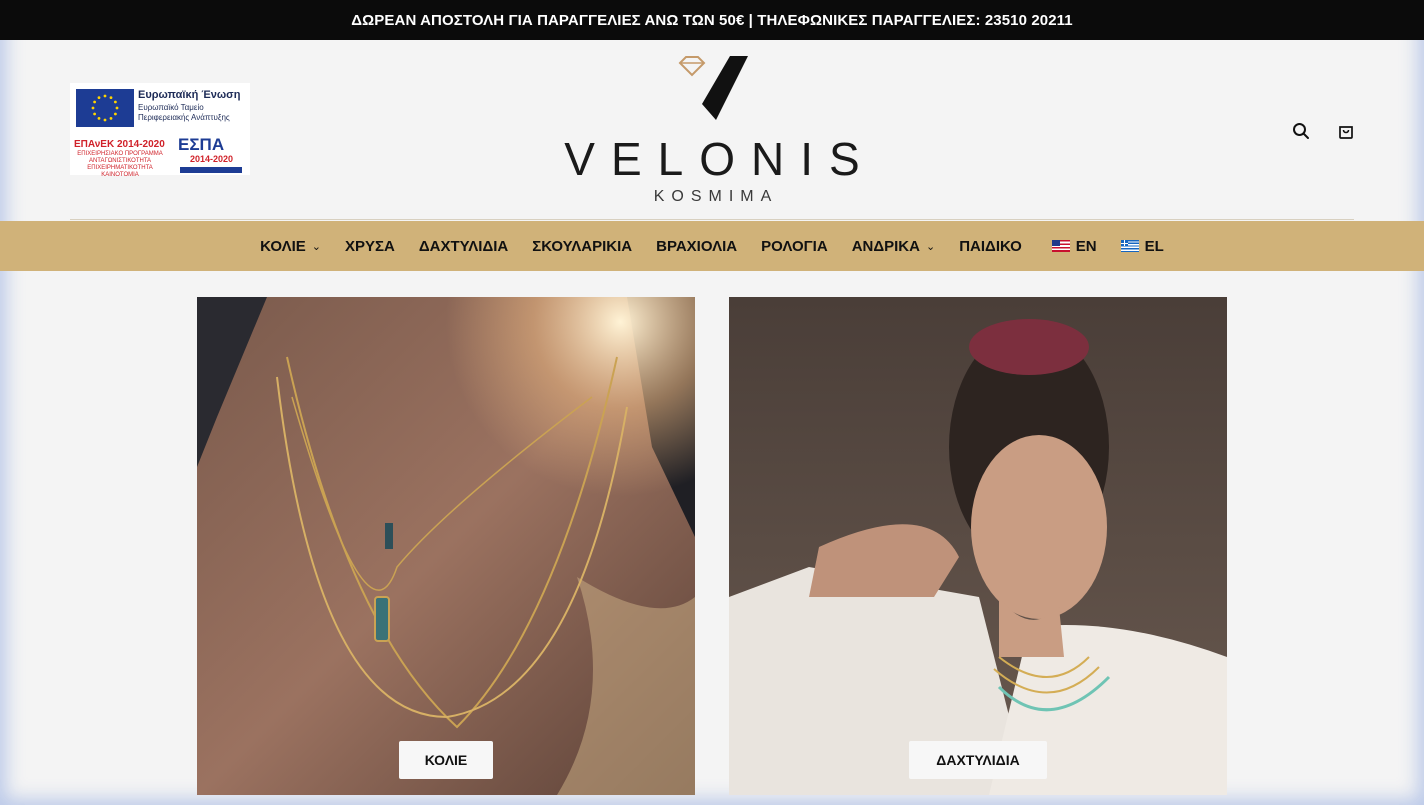  Describe the element at coordinates (201, 144) in the screenshot. I see `espa-logo: ΕΣΠΑ` at that location.